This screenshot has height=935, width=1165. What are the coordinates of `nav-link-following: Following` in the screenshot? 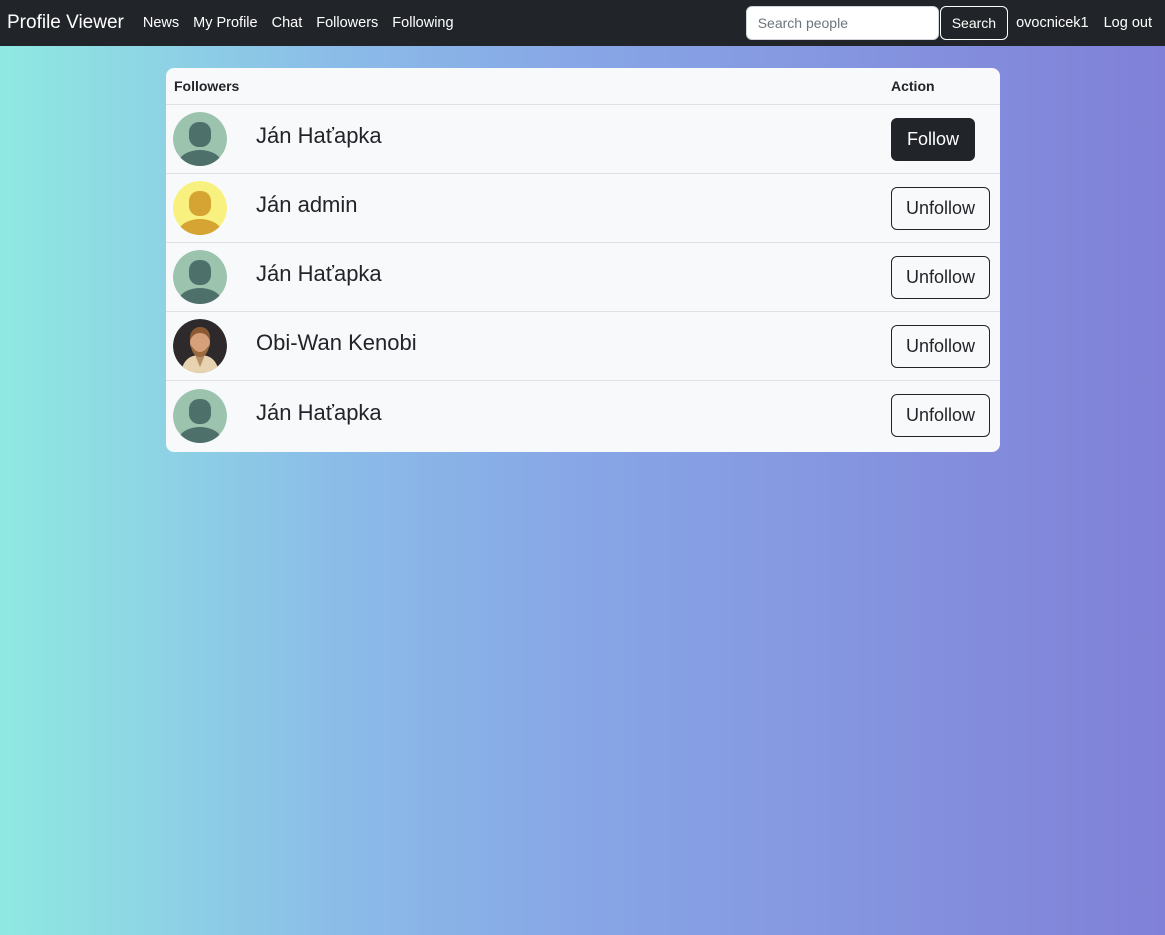 It's located at (422, 23).